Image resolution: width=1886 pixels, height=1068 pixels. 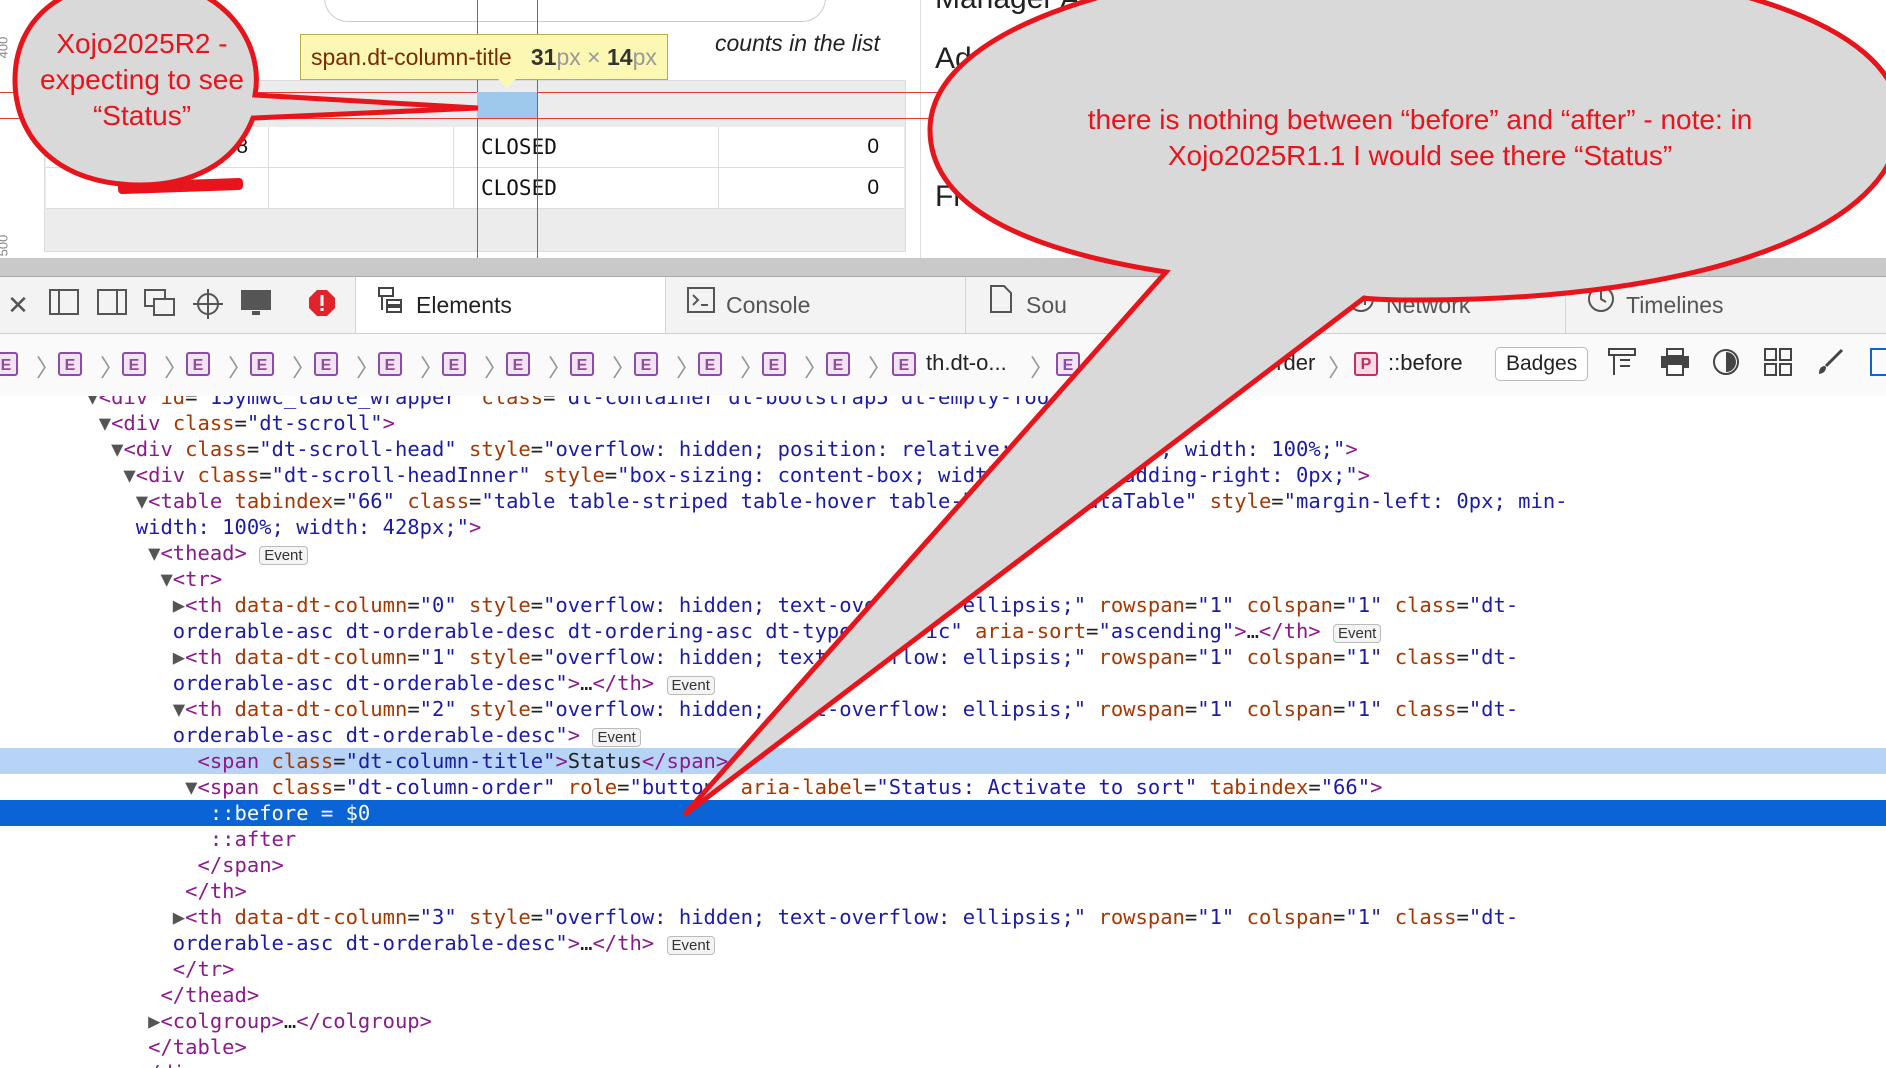 I want to click on tab-label: Timelines, so click(x=1675, y=305).